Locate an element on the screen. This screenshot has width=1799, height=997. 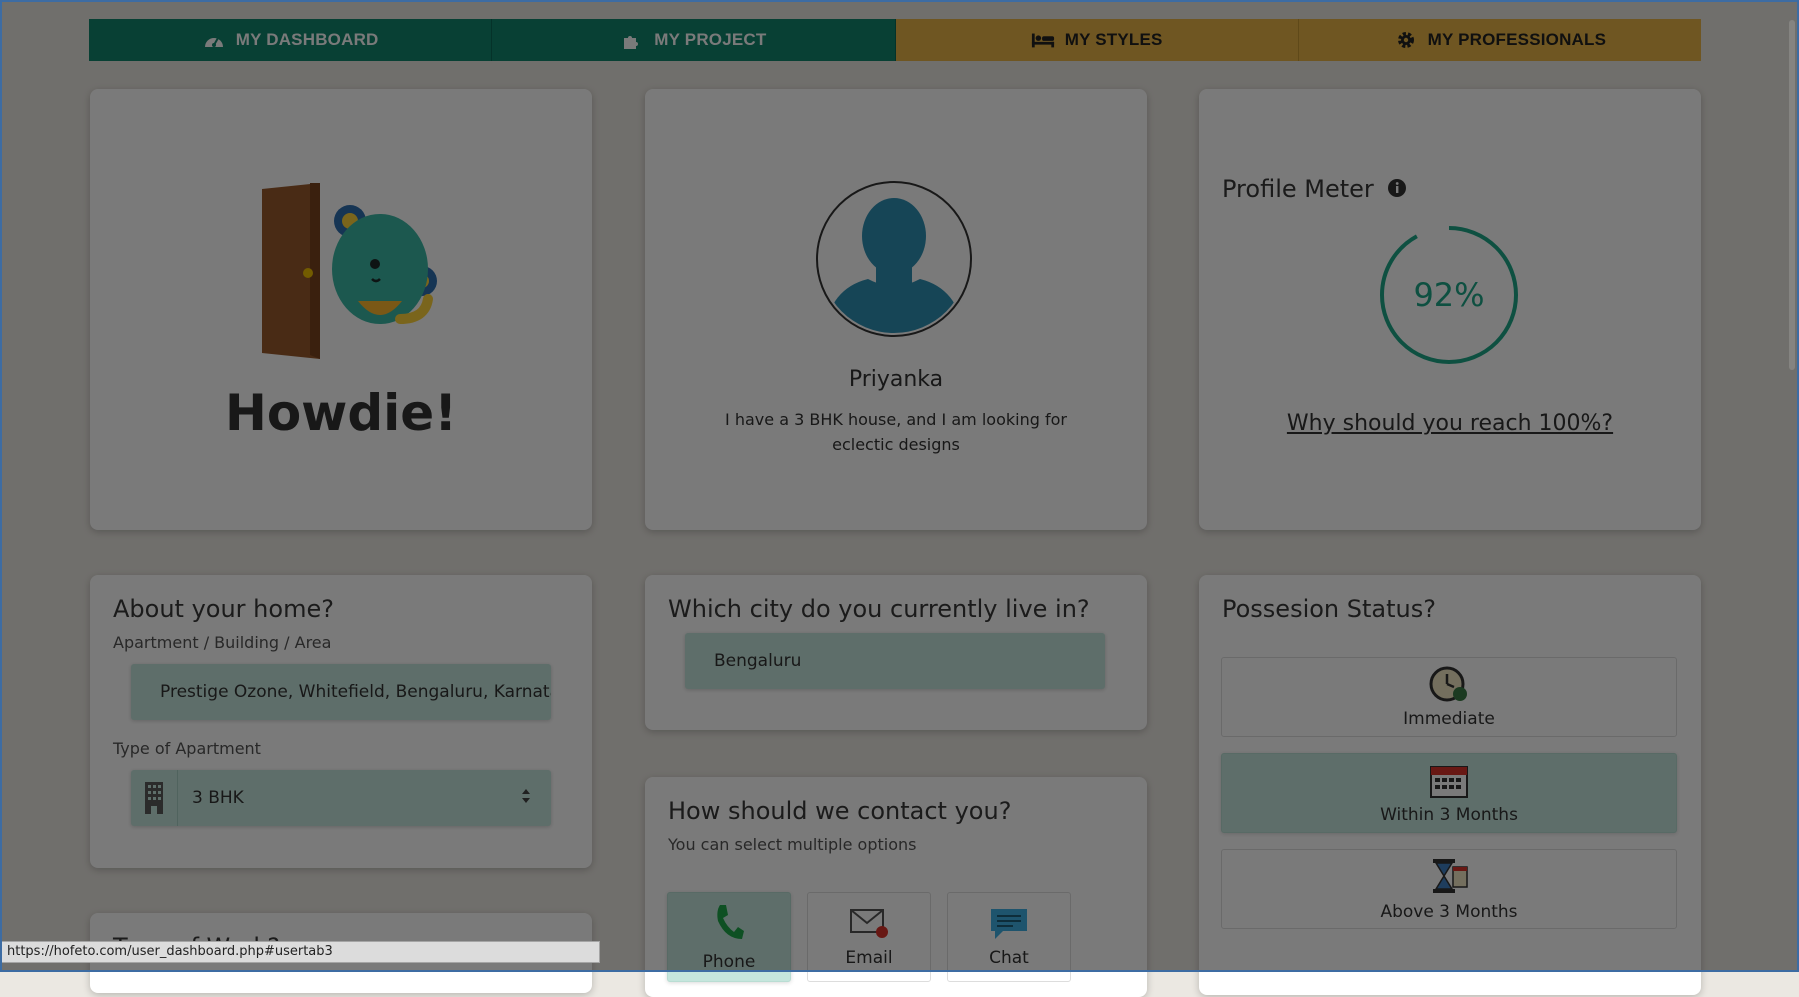
hourglass-icon is located at coordinates (1449, 878).